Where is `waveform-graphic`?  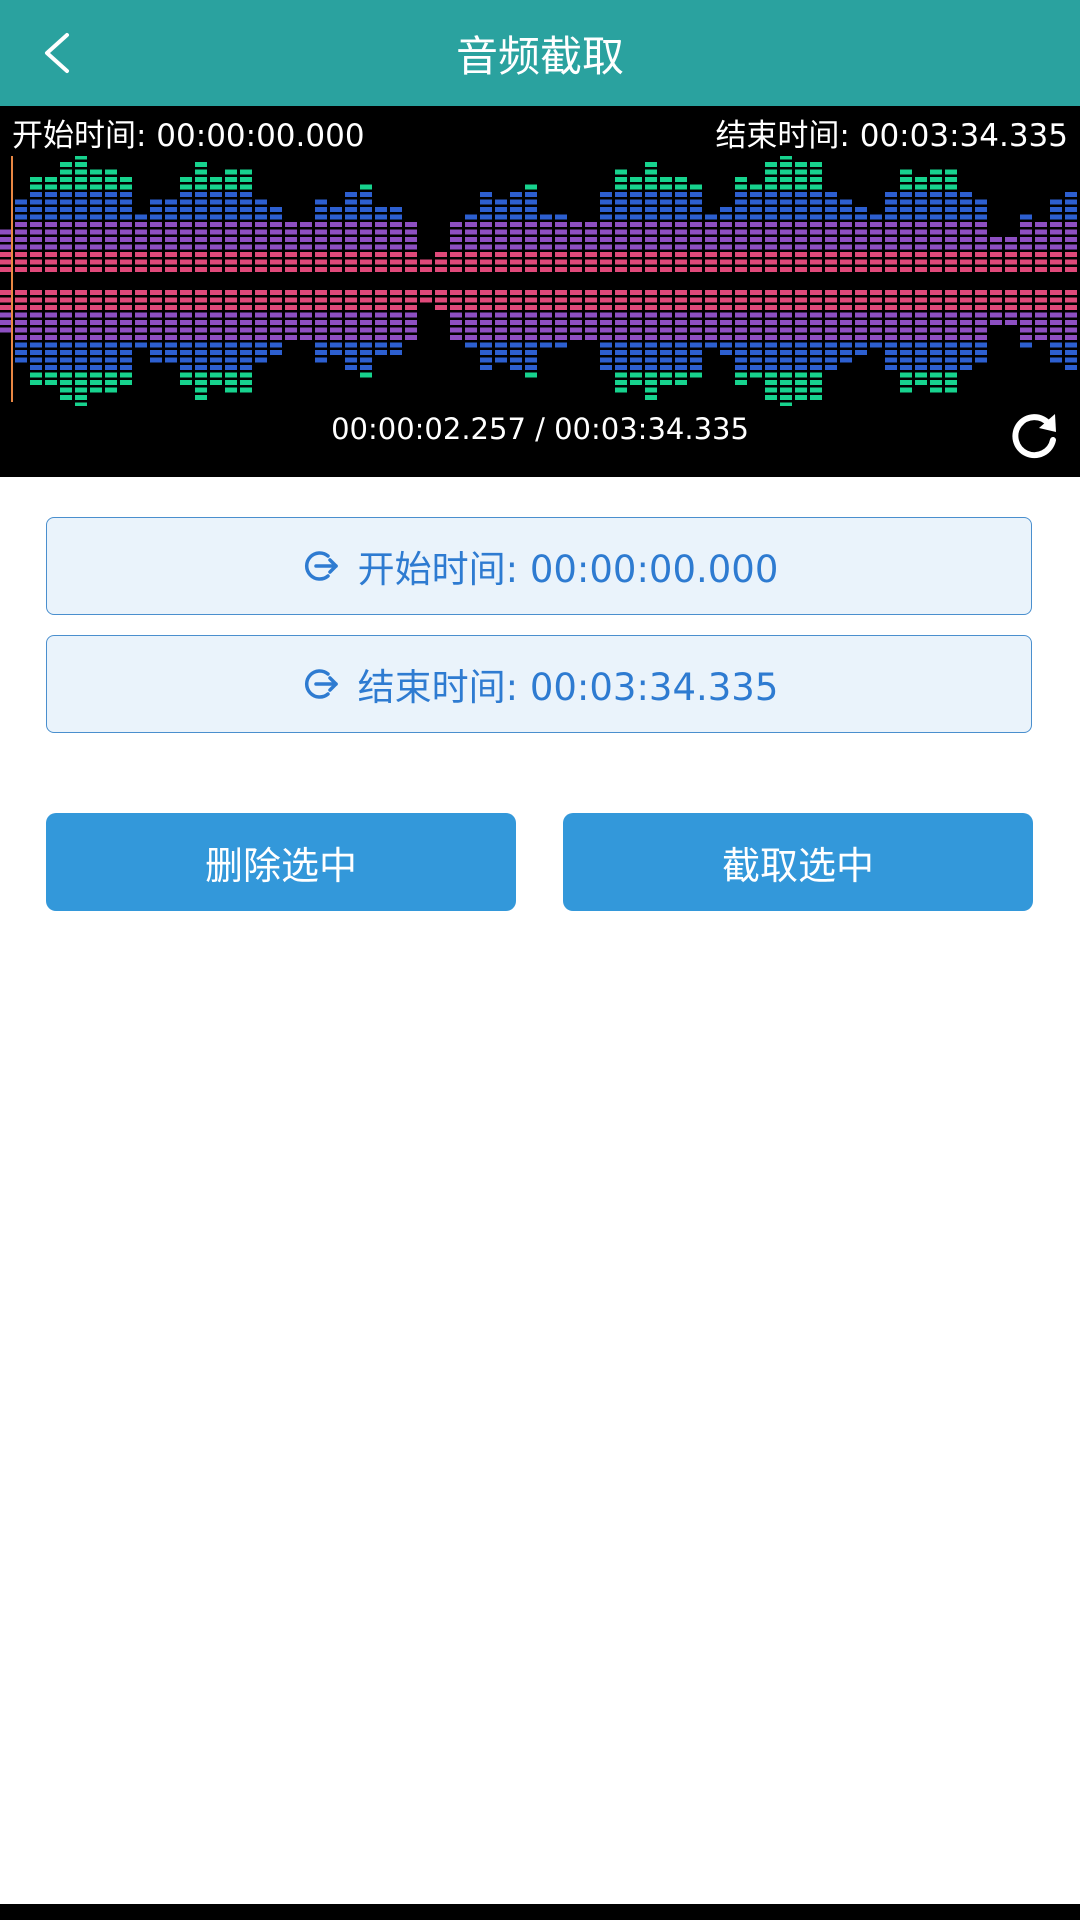 waveform-graphic is located at coordinates (540, 281).